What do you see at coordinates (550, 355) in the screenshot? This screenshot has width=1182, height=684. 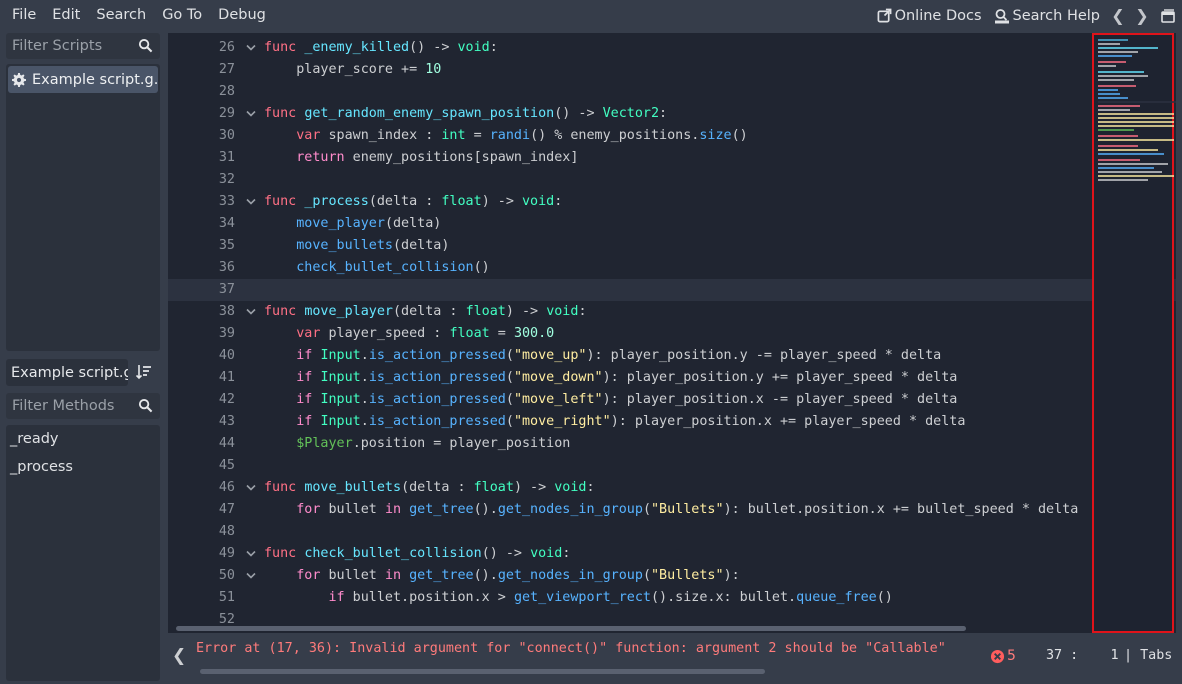 I see `code-token: "move_up"` at bounding box center [550, 355].